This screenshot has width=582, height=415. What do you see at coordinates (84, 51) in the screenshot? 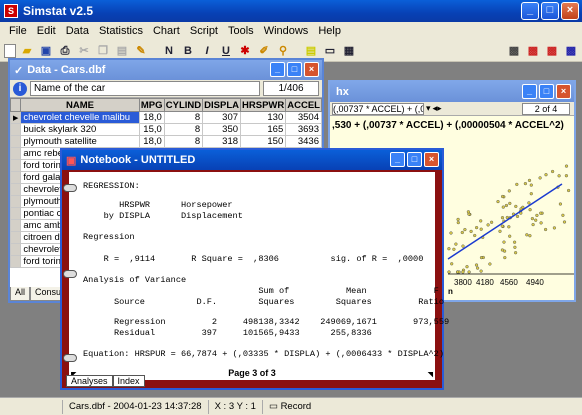
I see `cut-icon: ✂` at bounding box center [84, 51].